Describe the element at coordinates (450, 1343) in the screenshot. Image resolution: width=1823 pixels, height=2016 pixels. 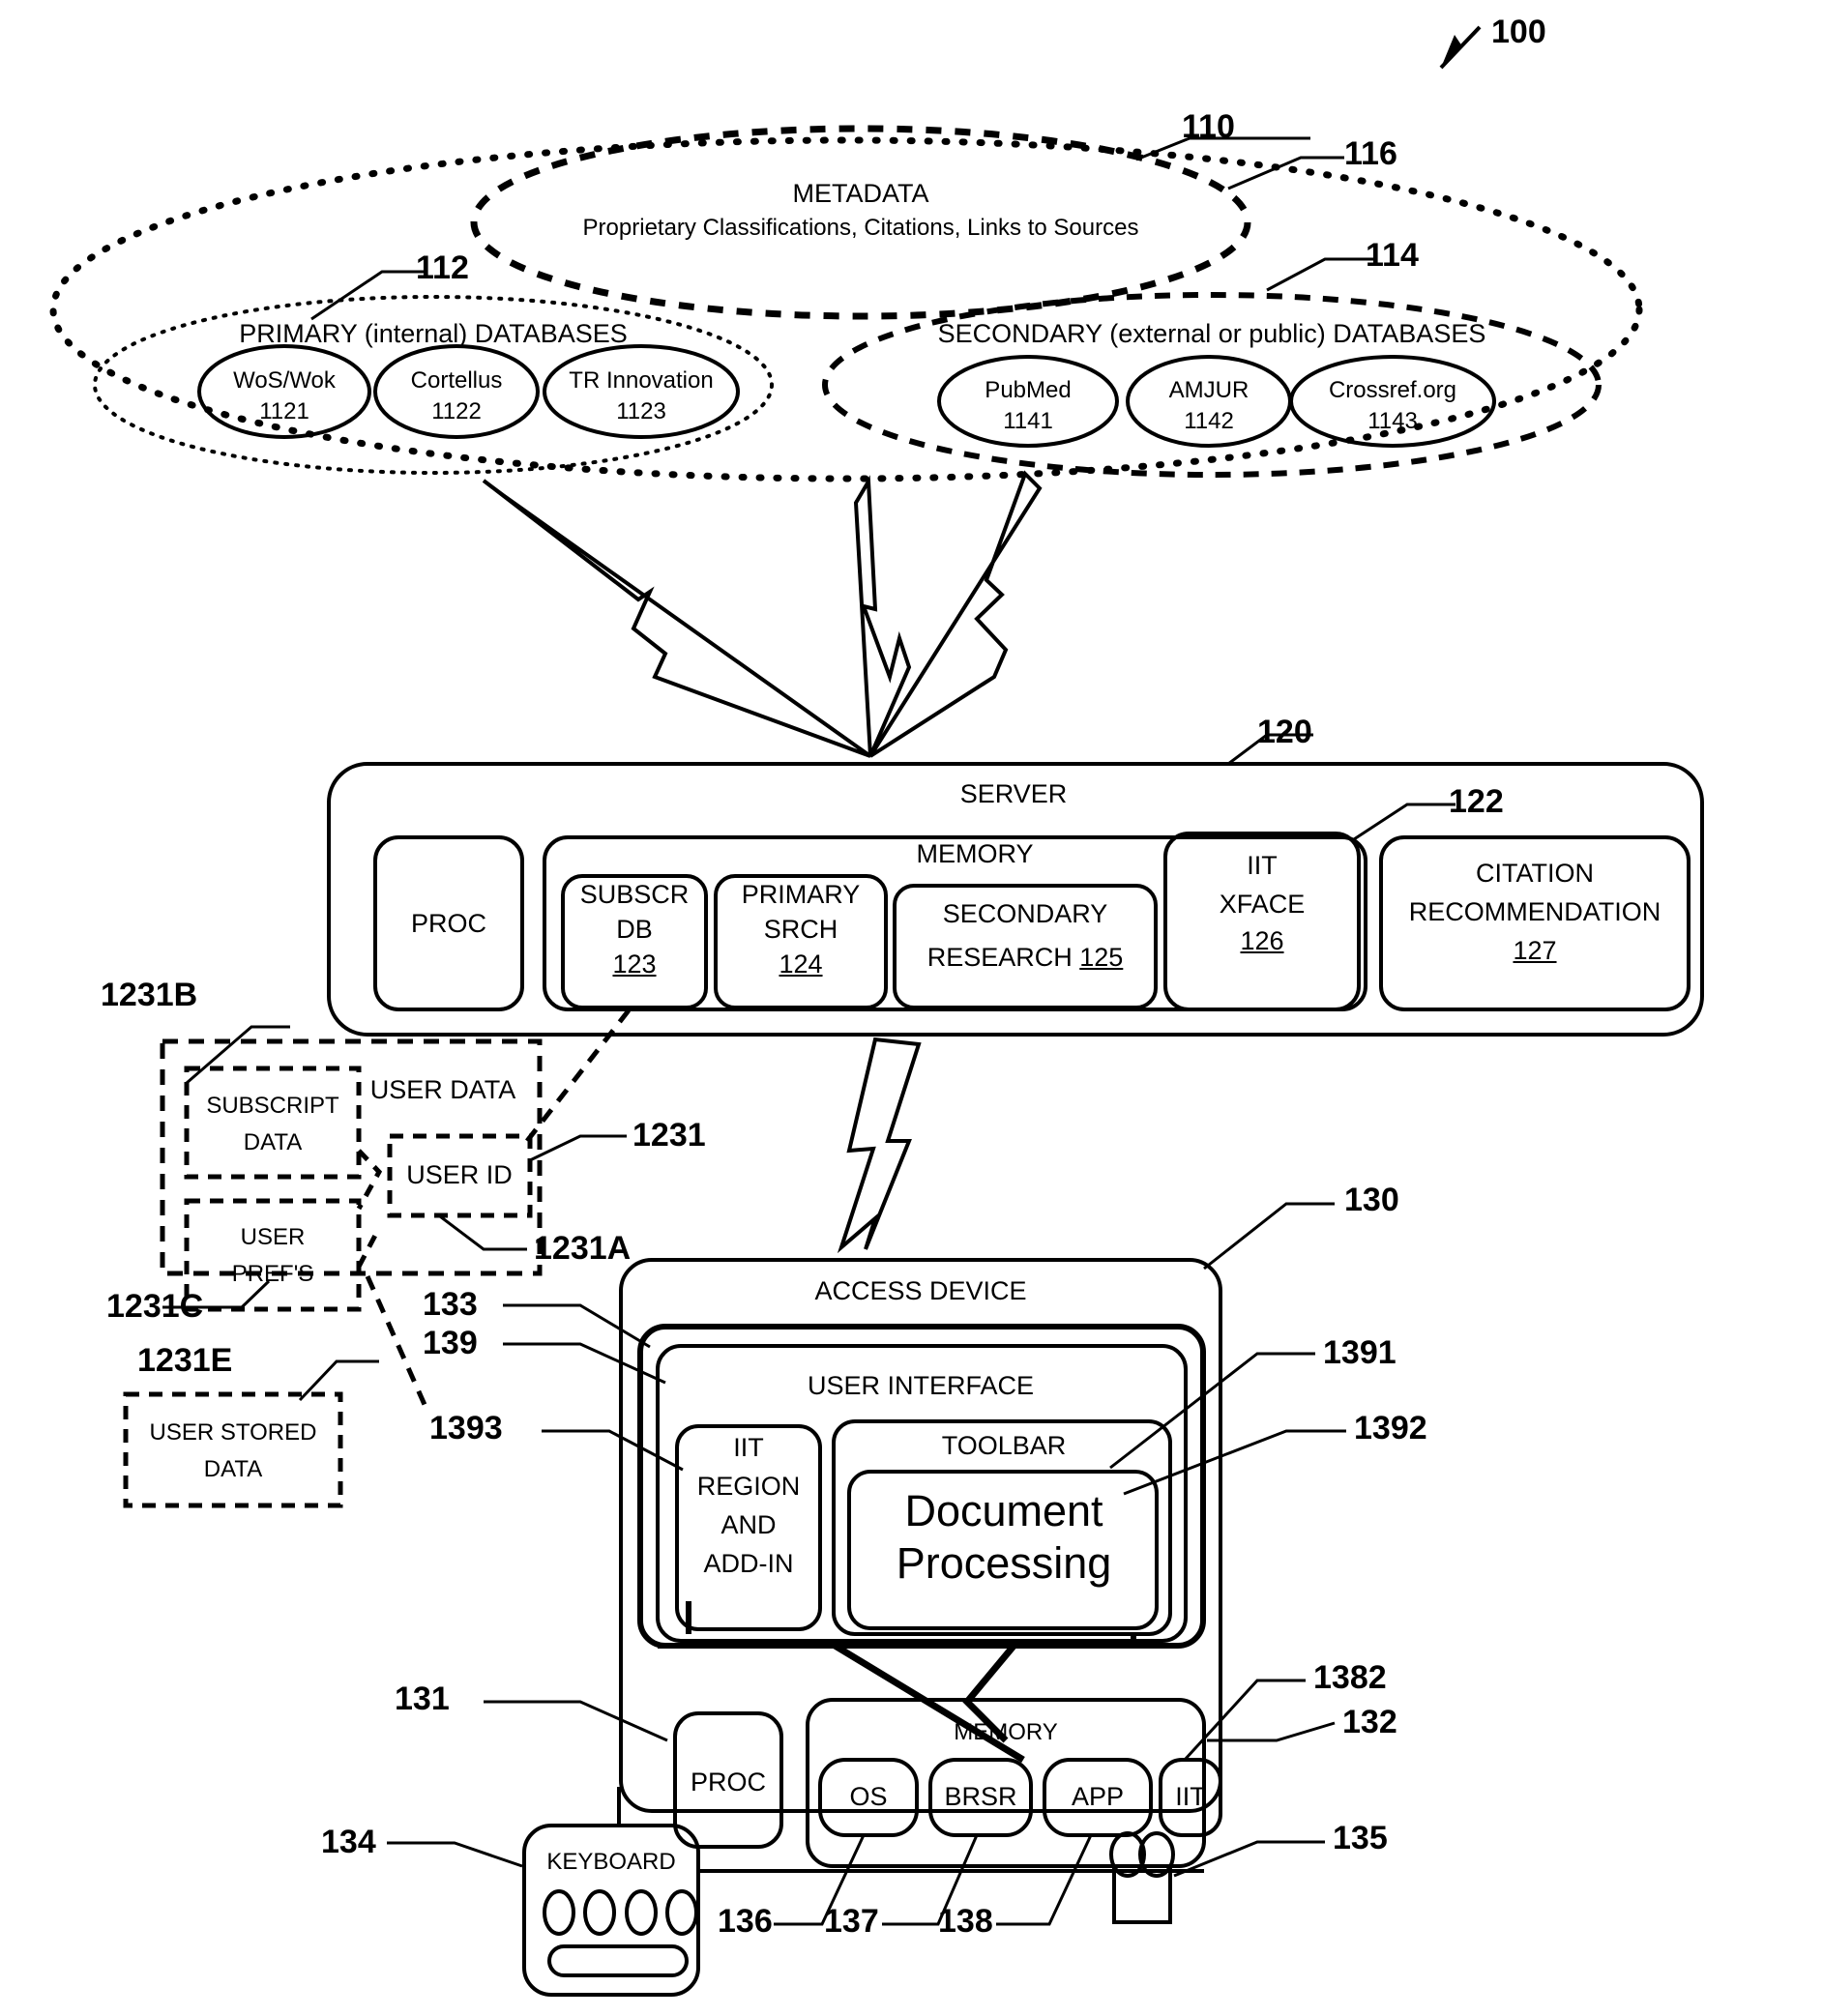
I see `ref-139: 139` at that location.